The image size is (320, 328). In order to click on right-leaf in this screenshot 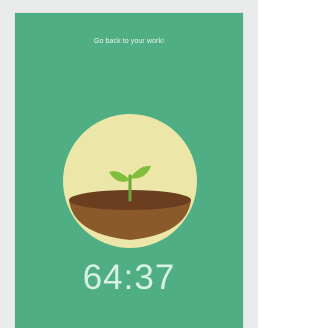, I will do `click(140, 172)`.